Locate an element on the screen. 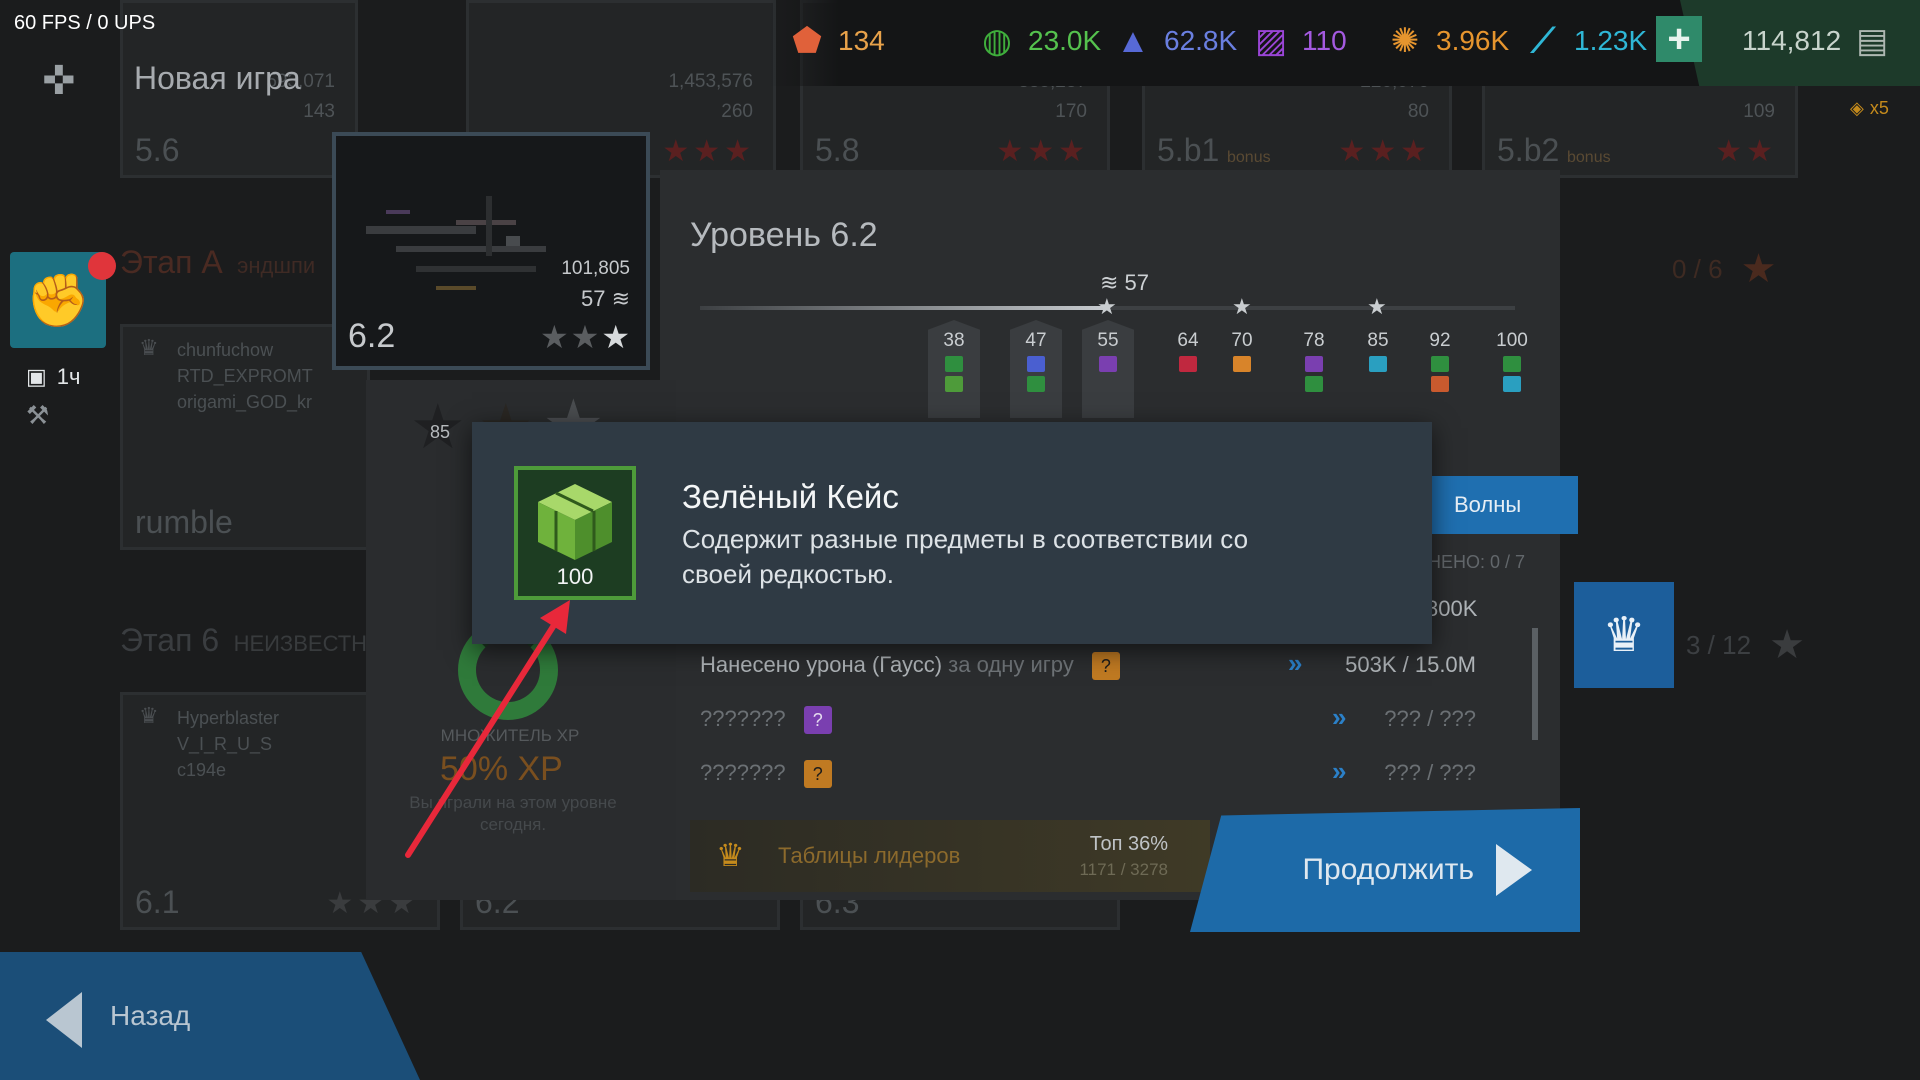  question-badge: ? is located at coordinates (1105, 666).